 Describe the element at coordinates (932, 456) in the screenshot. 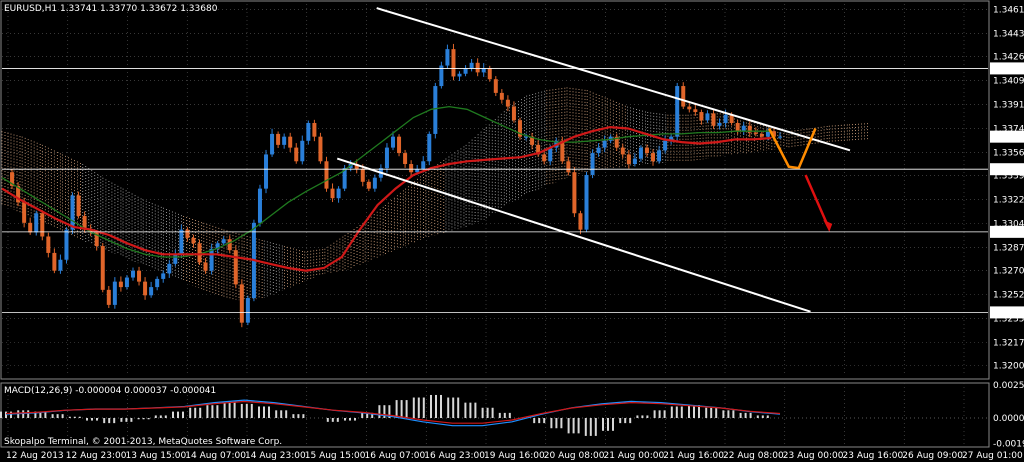

I see `time-tick-label: 26 Aug 09:00` at that location.